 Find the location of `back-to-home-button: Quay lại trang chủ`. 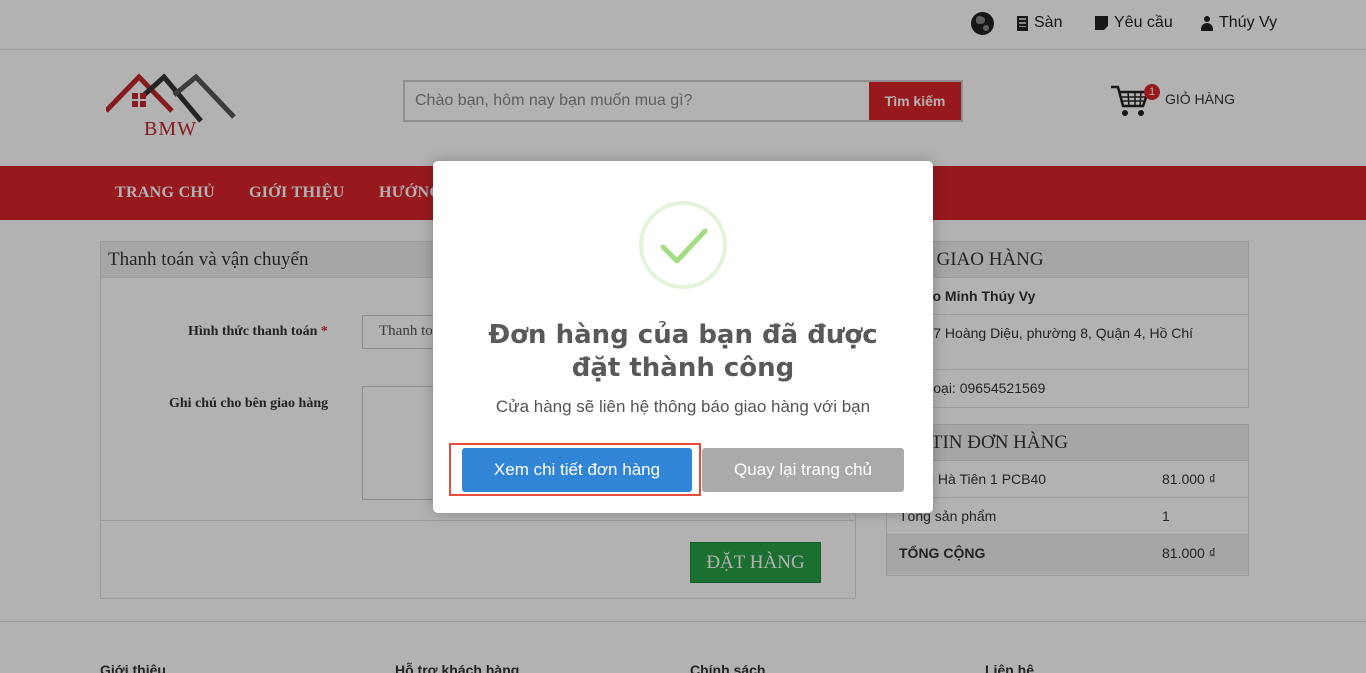

back-to-home-button: Quay lại trang chủ is located at coordinates (803, 470).